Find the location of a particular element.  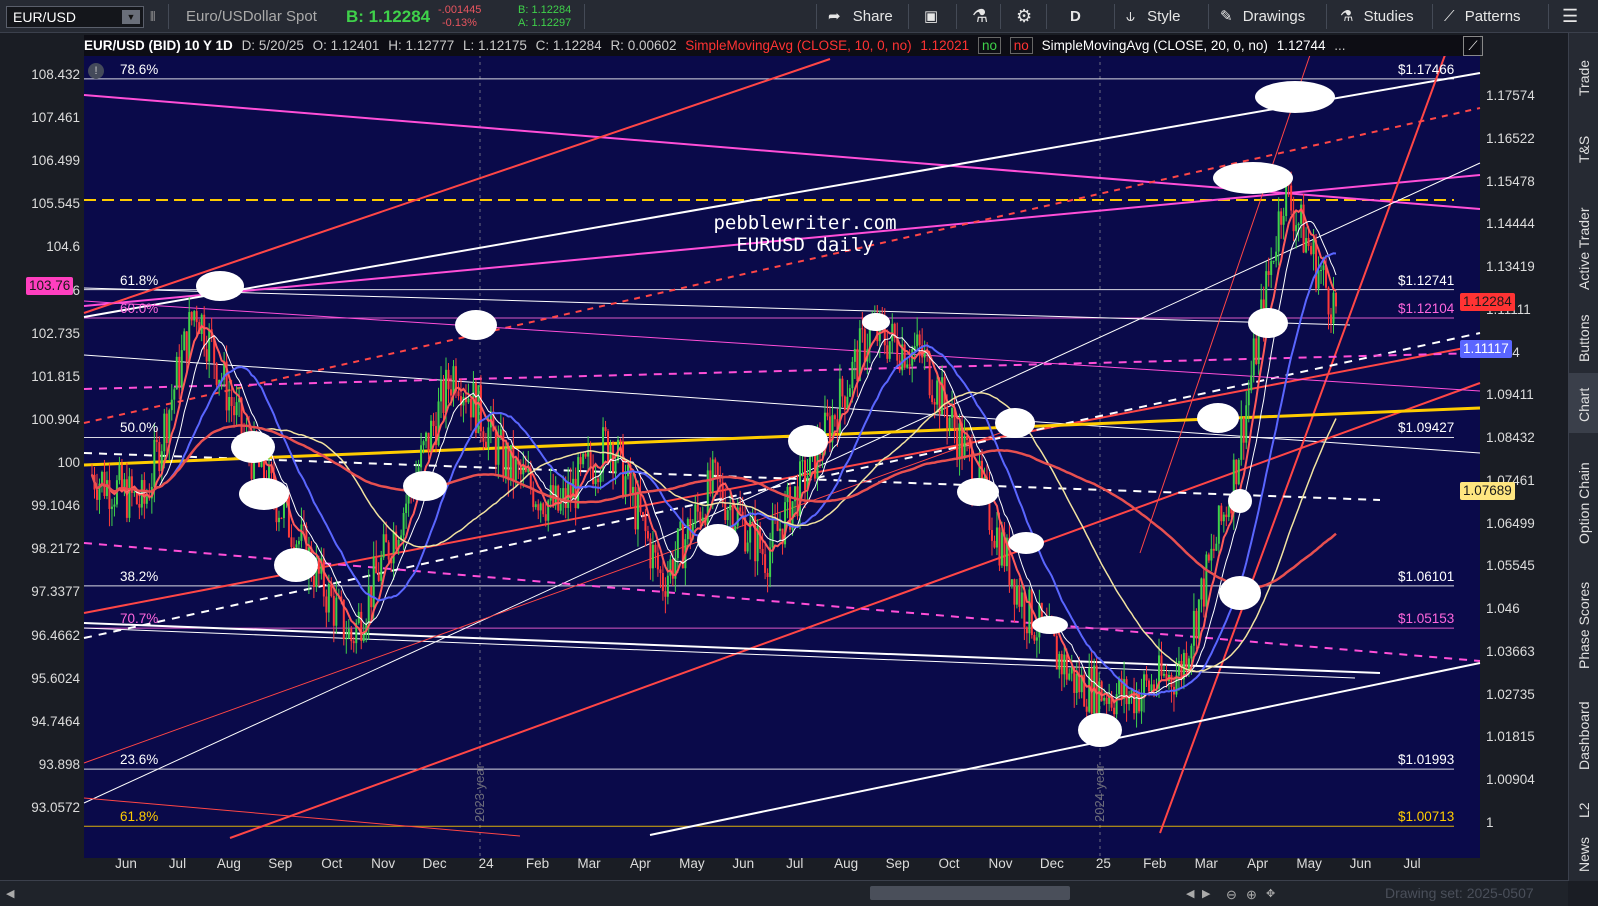

fib-price-label: $1.01993 is located at coordinates (1426, 760).